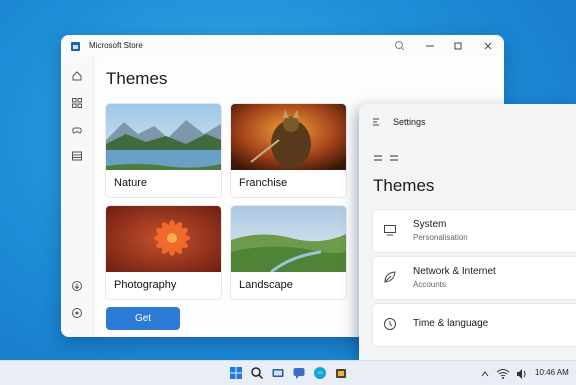 This screenshot has width=576, height=385. What do you see at coordinates (503, 374) in the screenshot?
I see `wifi-icon` at bounding box center [503, 374].